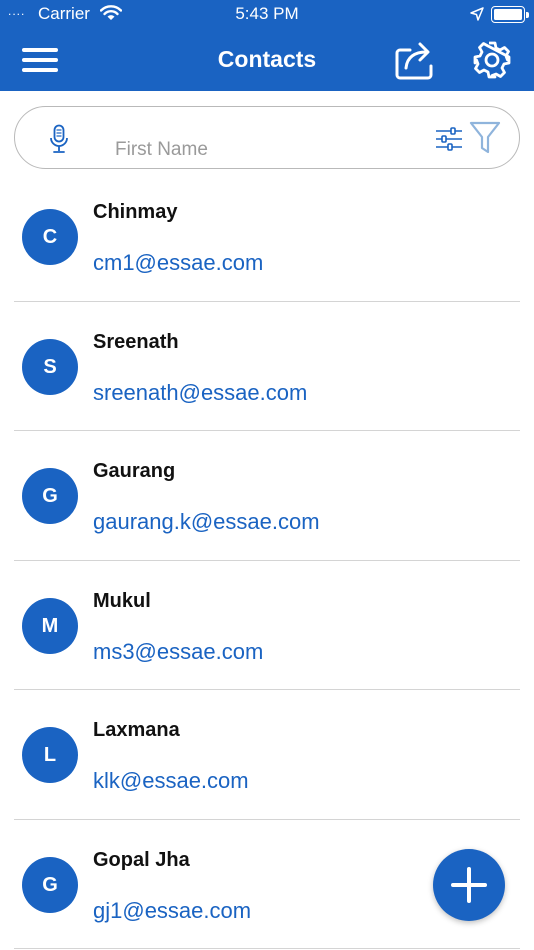  I want to click on contact-row: L Laxmana klk@essae.com, so click(267, 755).